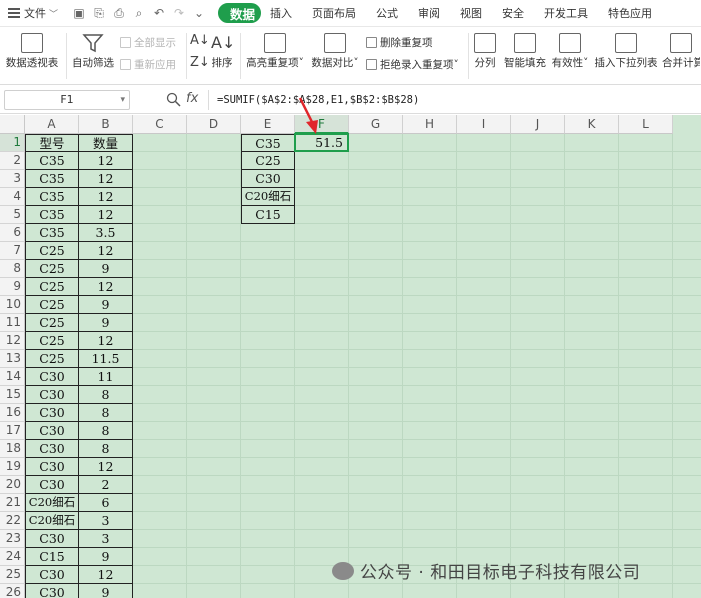 Image resolution: width=701 pixels, height=598 pixels. What do you see at coordinates (174, 100) in the screenshot?
I see `zoom-icon` at bounding box center [174, 100].